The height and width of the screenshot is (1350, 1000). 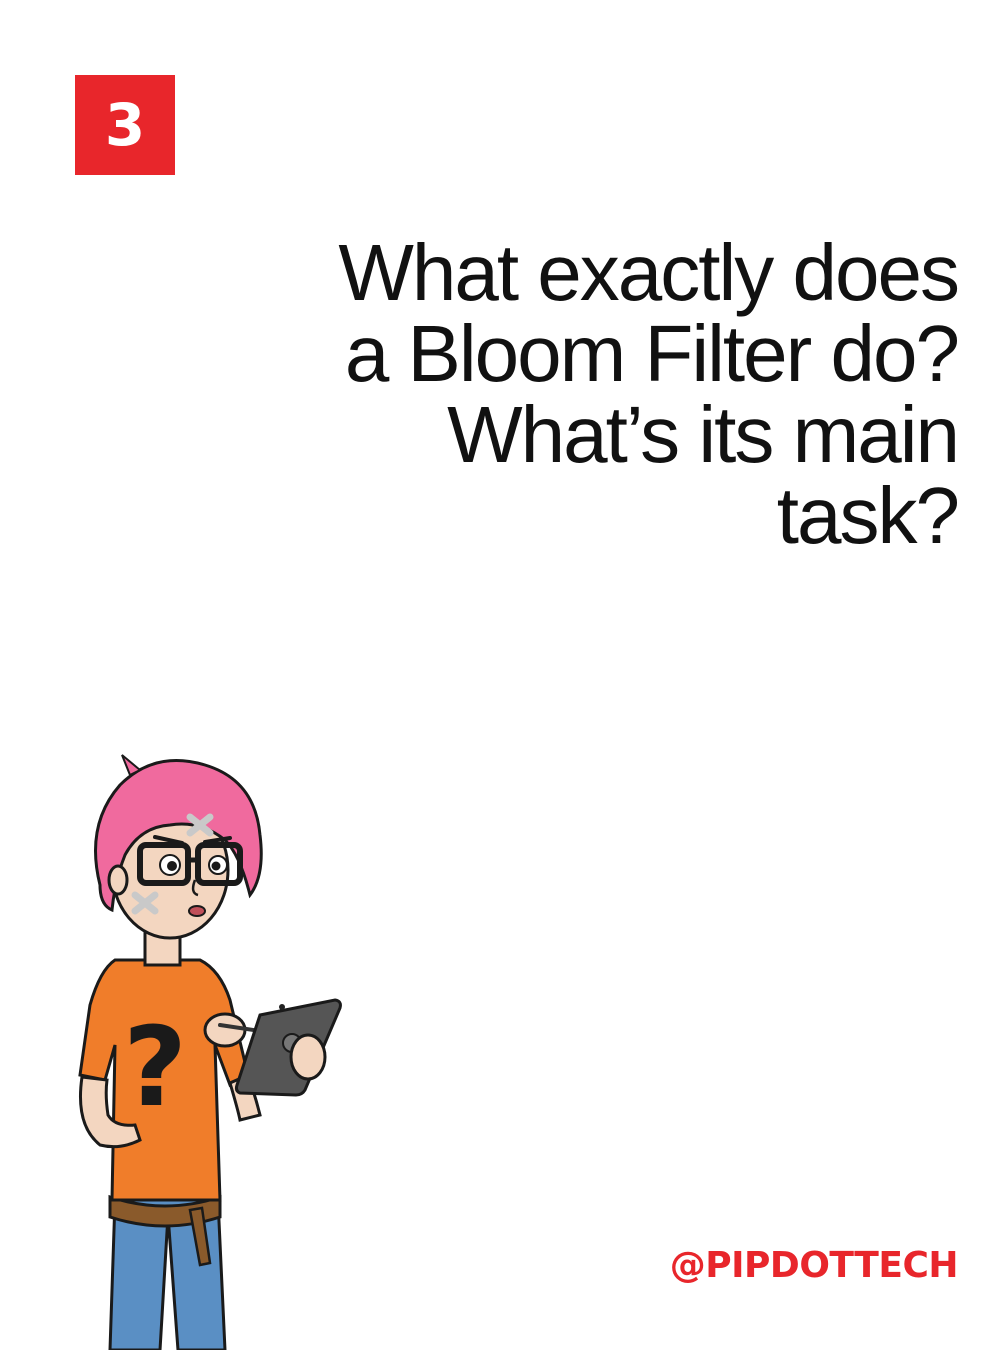 I want to click on slide-number-badge: 3, so click(x=125, y=125).